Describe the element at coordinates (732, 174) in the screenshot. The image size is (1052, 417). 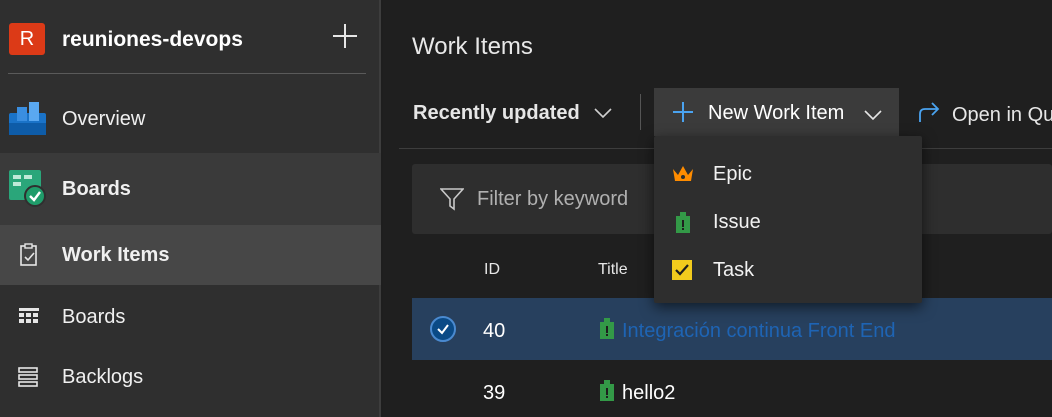
I see `menu-label-epic: Epic` at that location.